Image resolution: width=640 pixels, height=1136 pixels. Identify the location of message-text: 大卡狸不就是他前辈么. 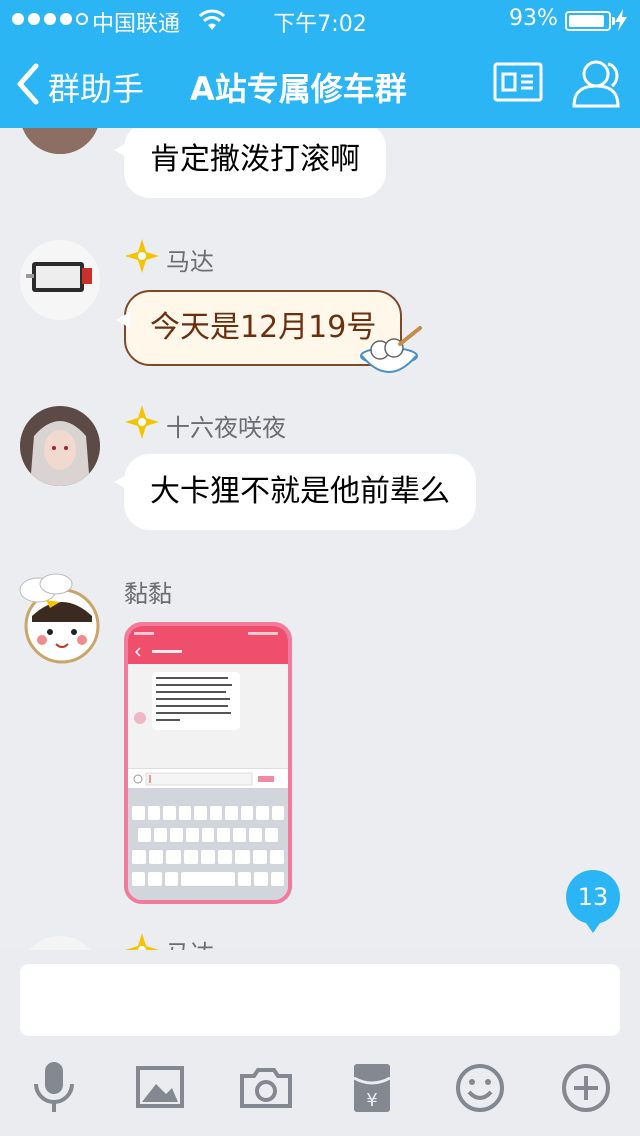
(300, 491).